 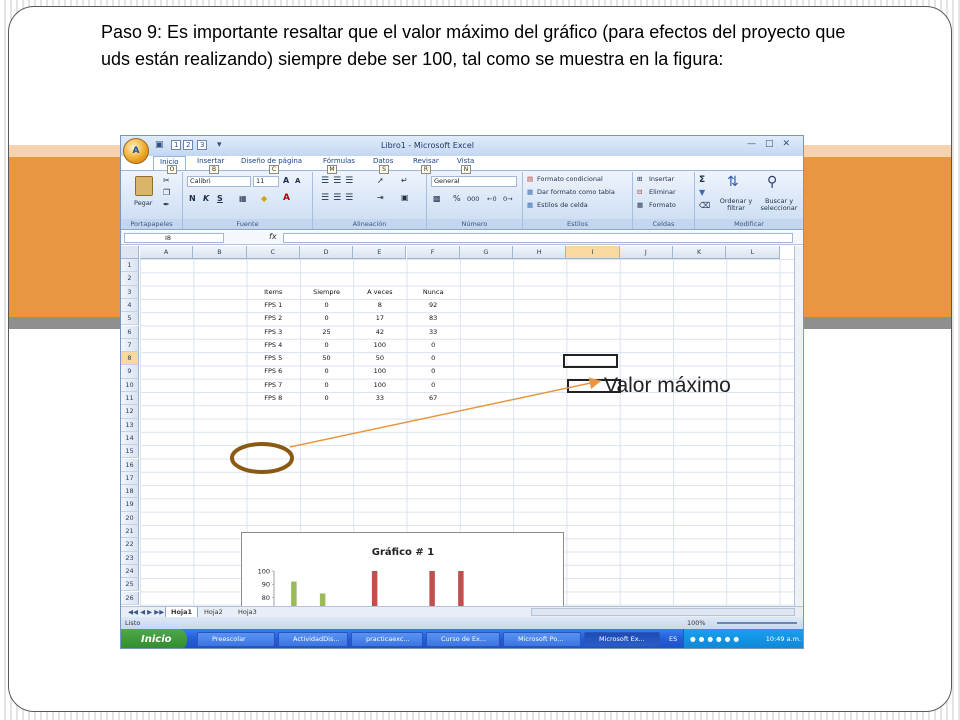 I want to click on insert-cells-button: Insertar, so click(x=661, y=179).